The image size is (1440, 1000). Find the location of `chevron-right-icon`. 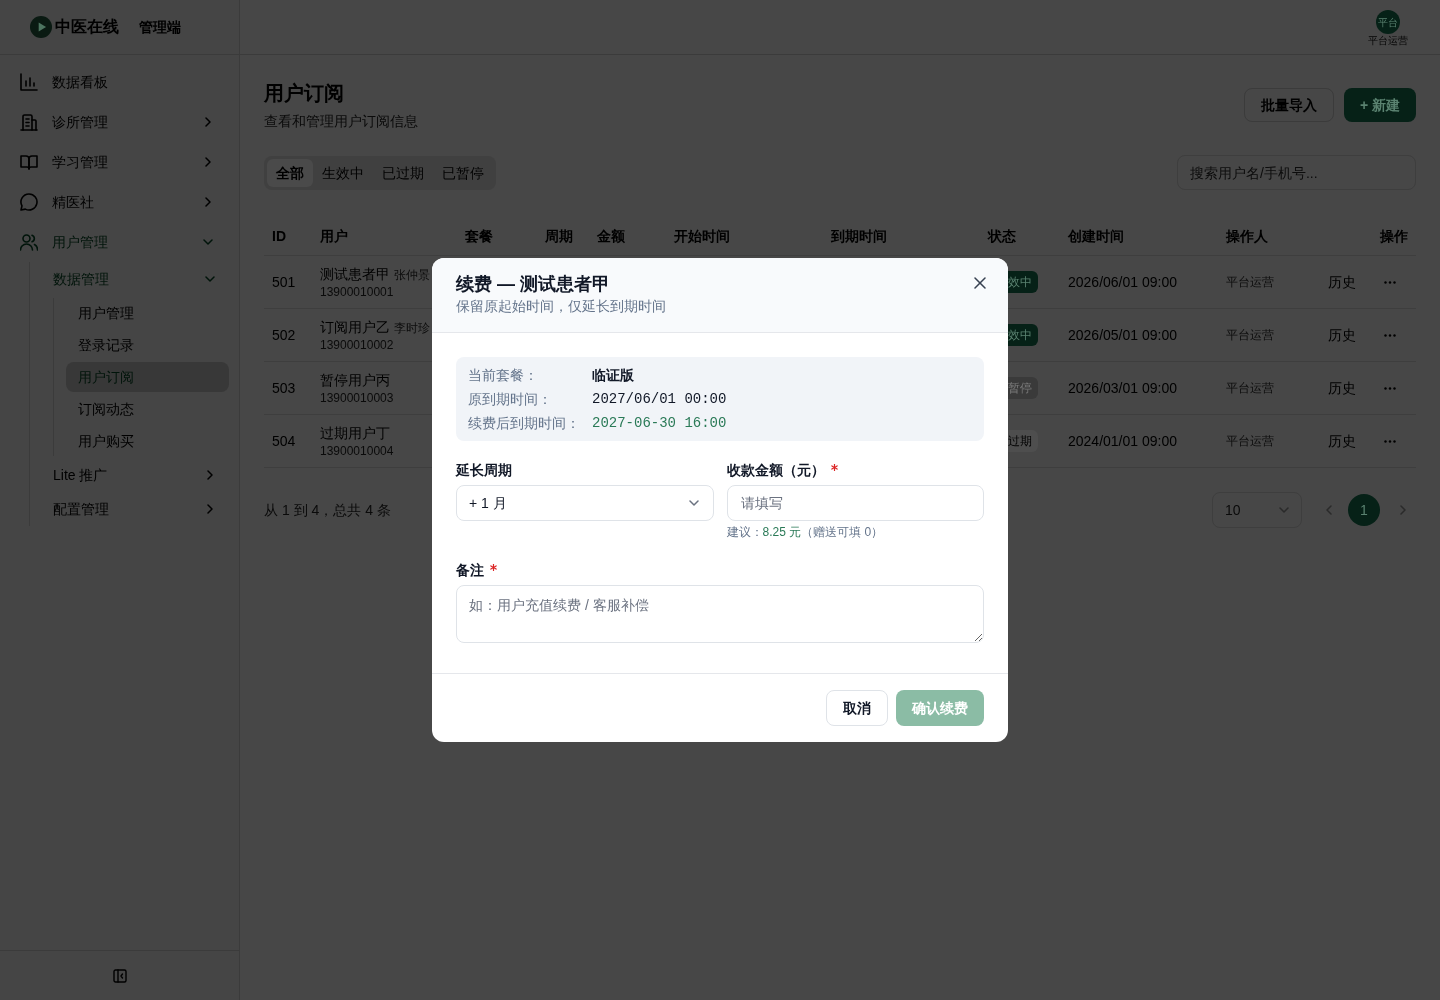

chevron-right-icon is located at coordinates (1403, 510).